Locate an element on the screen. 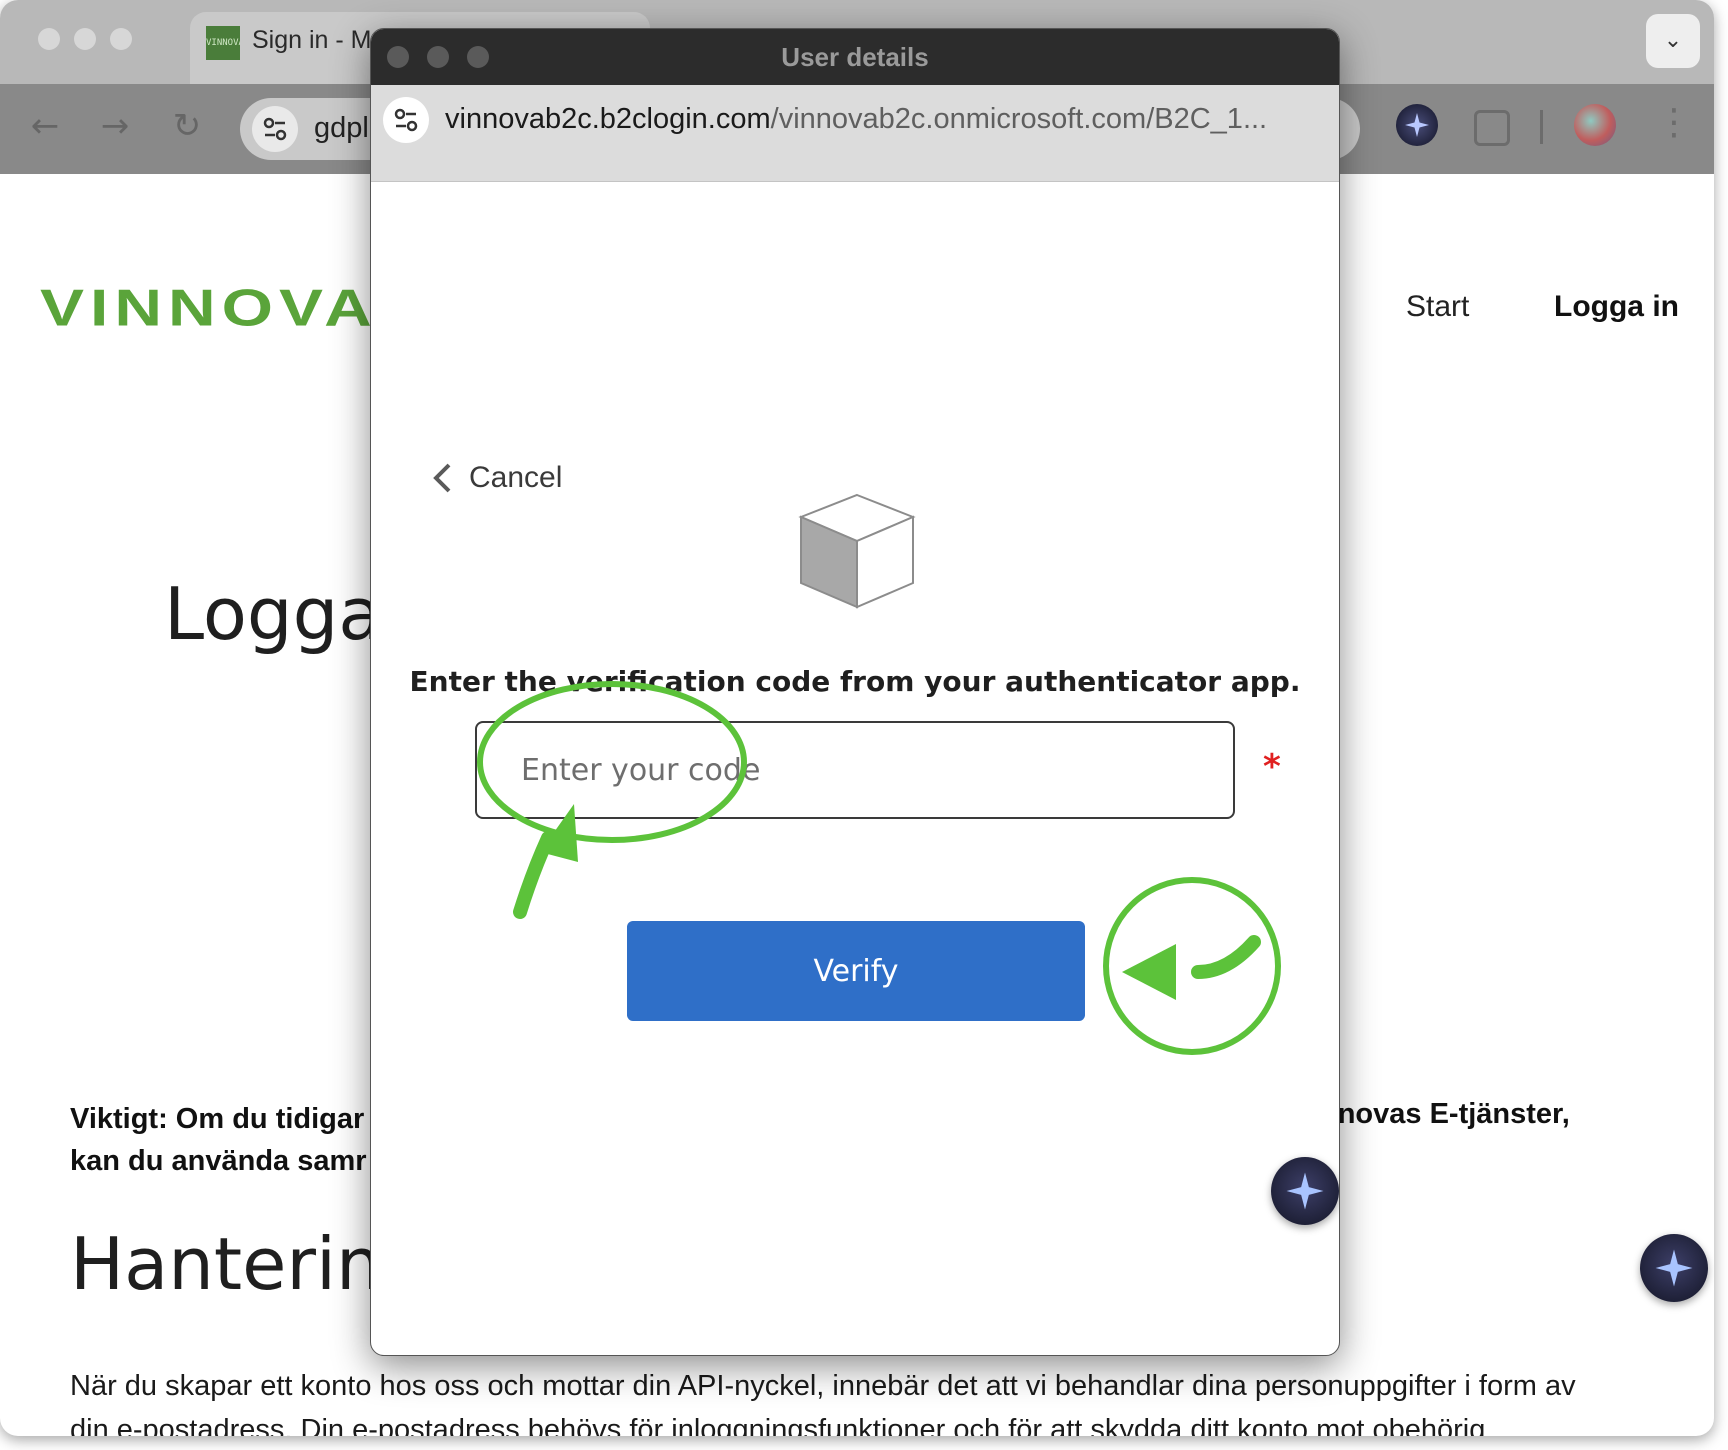 The width and height of the screenshot is (1728, 1450). important-notice-continuation: nnovas E-tjänster, is located at coordinates (1445, 1114).